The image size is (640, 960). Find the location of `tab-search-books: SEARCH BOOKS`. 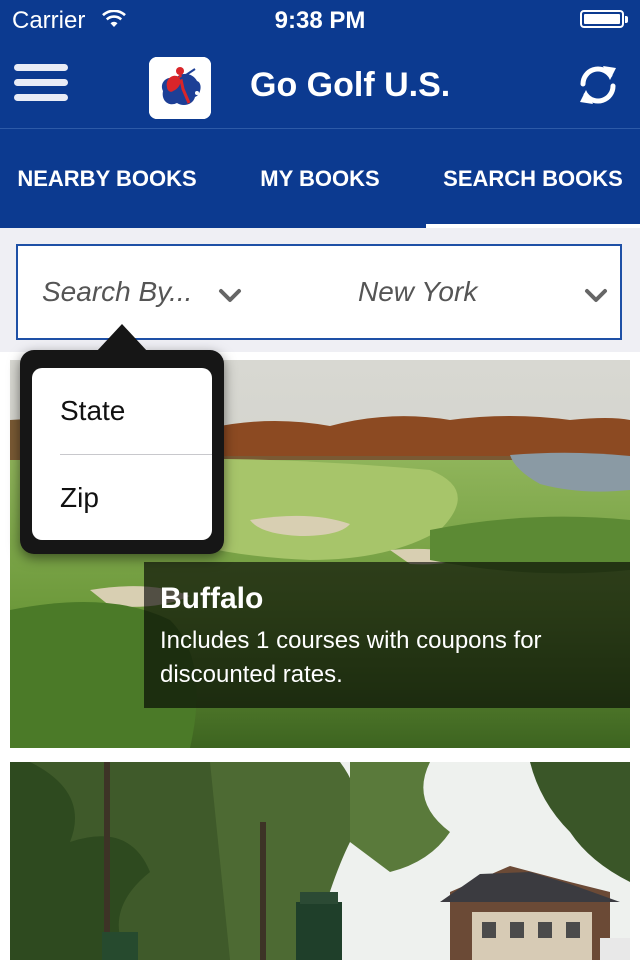

tab-search-books: SEARCH BOOKS is located at coordinates (533, 178).